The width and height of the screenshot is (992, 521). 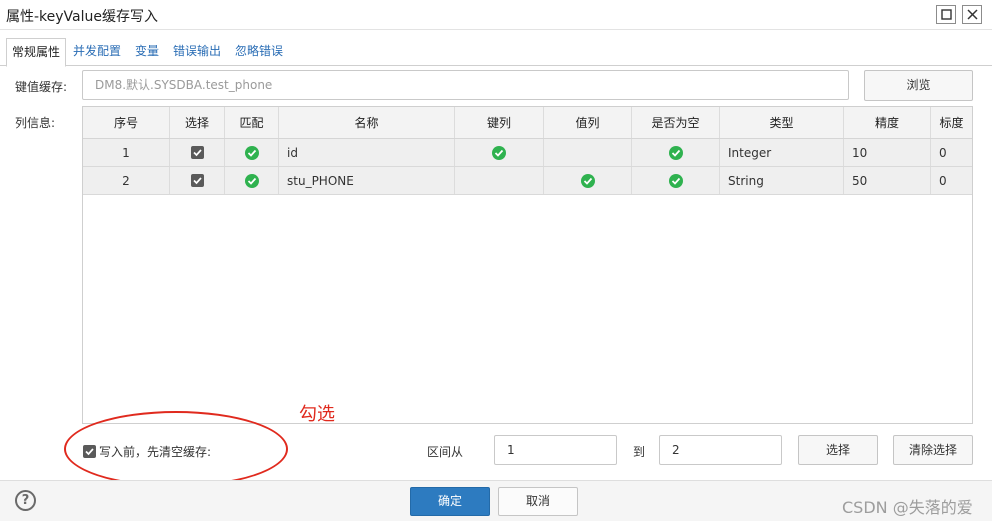 I want to click on clear-before-write-label: 写入前，先清空缓存:, so click(x=155, y=452).